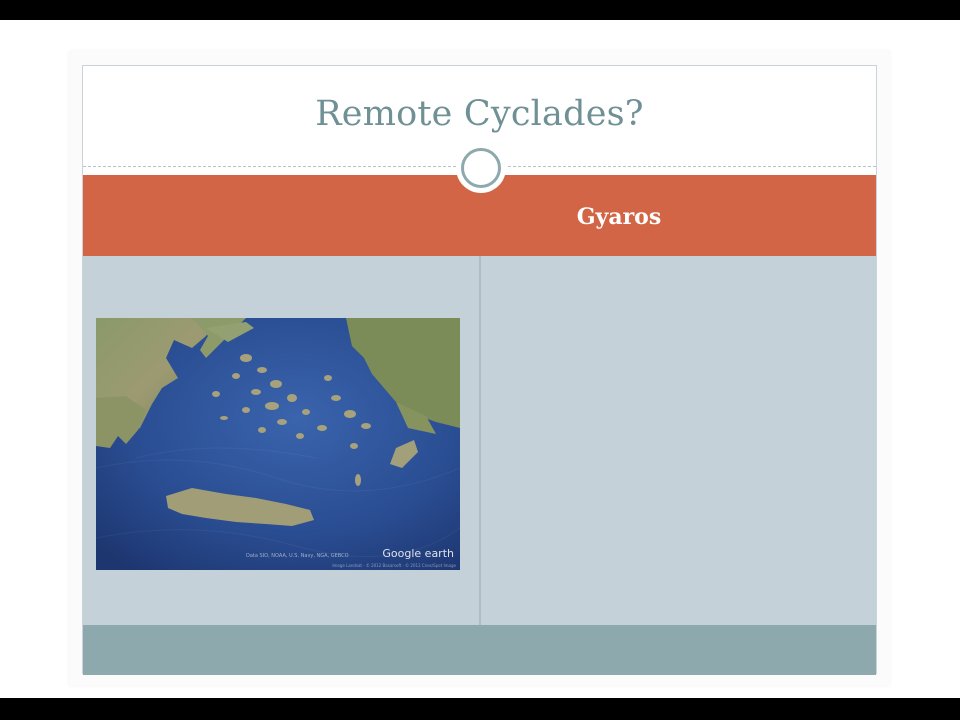 The height and width of the screenshot is (720, 960). Describe the element at coordinates (418, 553) in the screenshot. I see `google-earth-watermark: Google earth` at that location.